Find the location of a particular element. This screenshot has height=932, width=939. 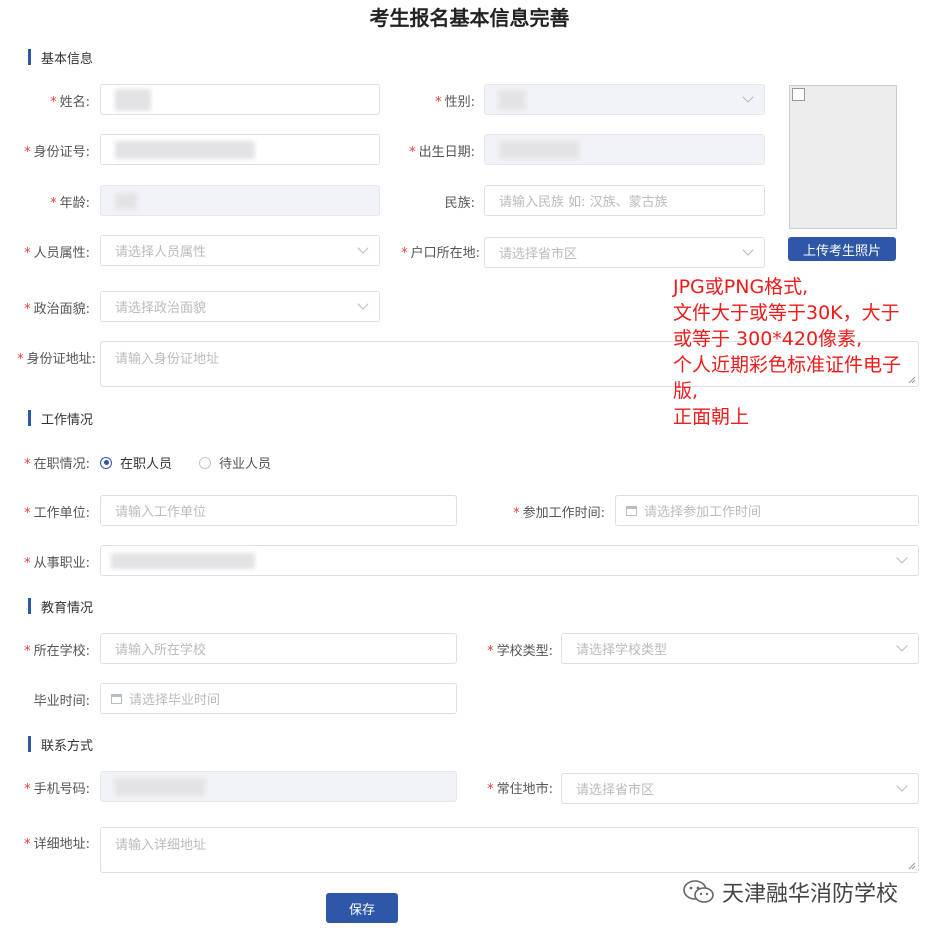

id-address-label: * 身份证地址: is located at coordinates (56, 359).